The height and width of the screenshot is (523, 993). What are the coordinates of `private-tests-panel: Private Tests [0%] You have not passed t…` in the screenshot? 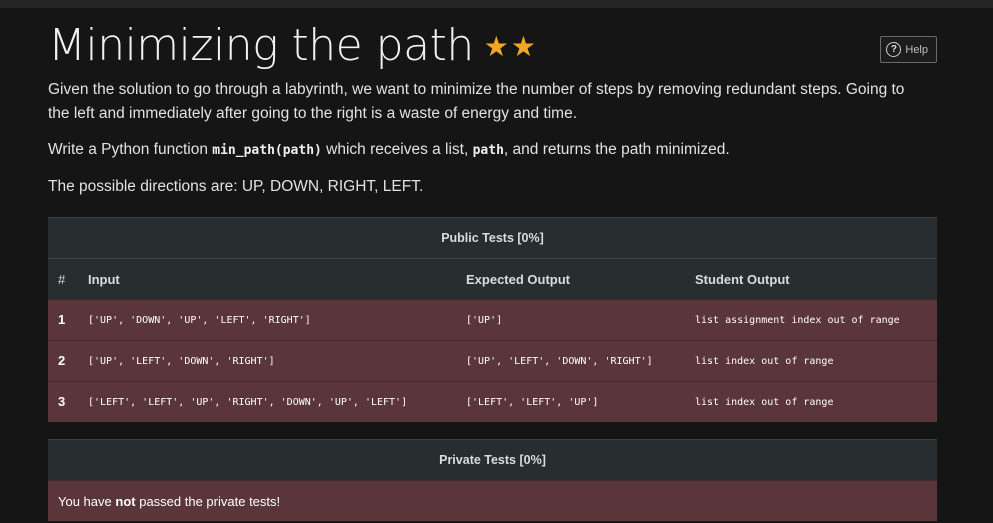 It's located at (492, 480).